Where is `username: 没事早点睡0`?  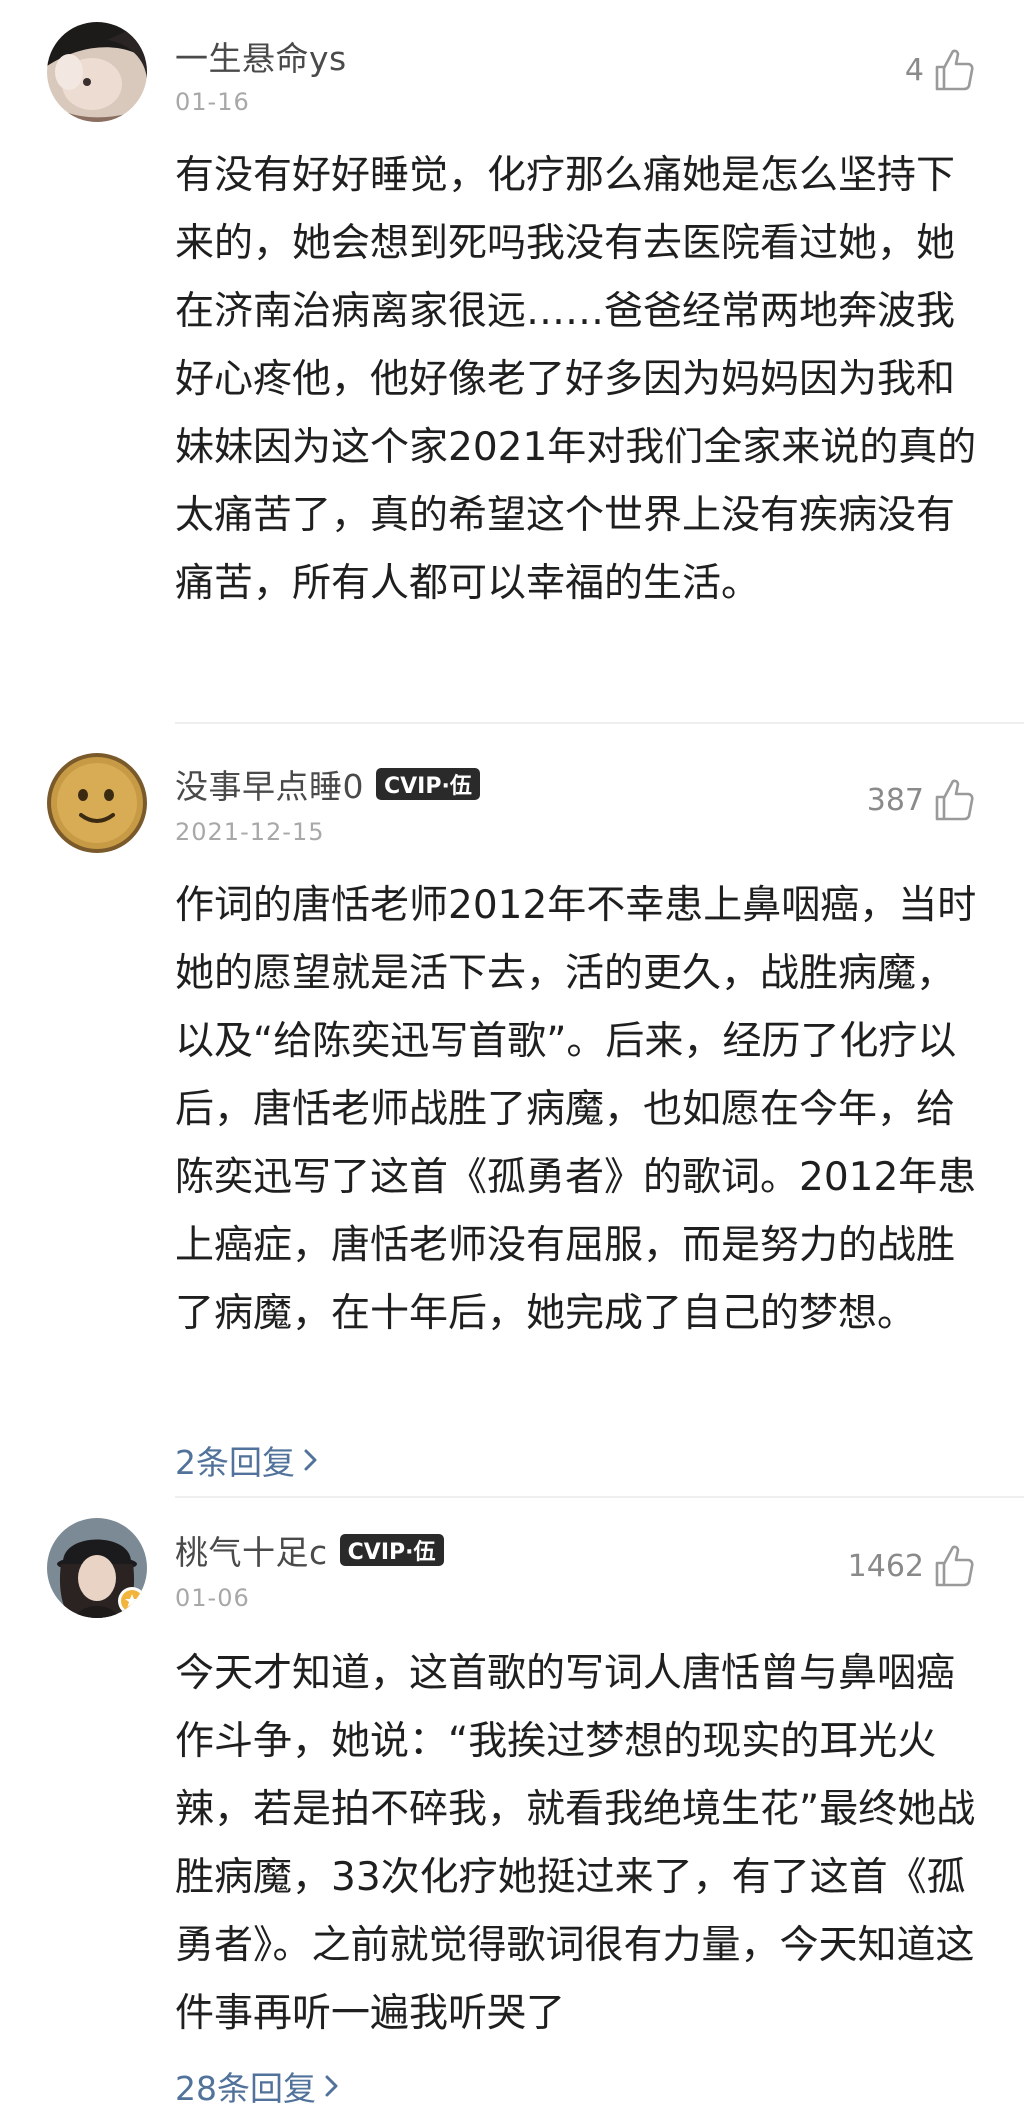
username: 没事早点睡0 is located at coordinates (269, 784).